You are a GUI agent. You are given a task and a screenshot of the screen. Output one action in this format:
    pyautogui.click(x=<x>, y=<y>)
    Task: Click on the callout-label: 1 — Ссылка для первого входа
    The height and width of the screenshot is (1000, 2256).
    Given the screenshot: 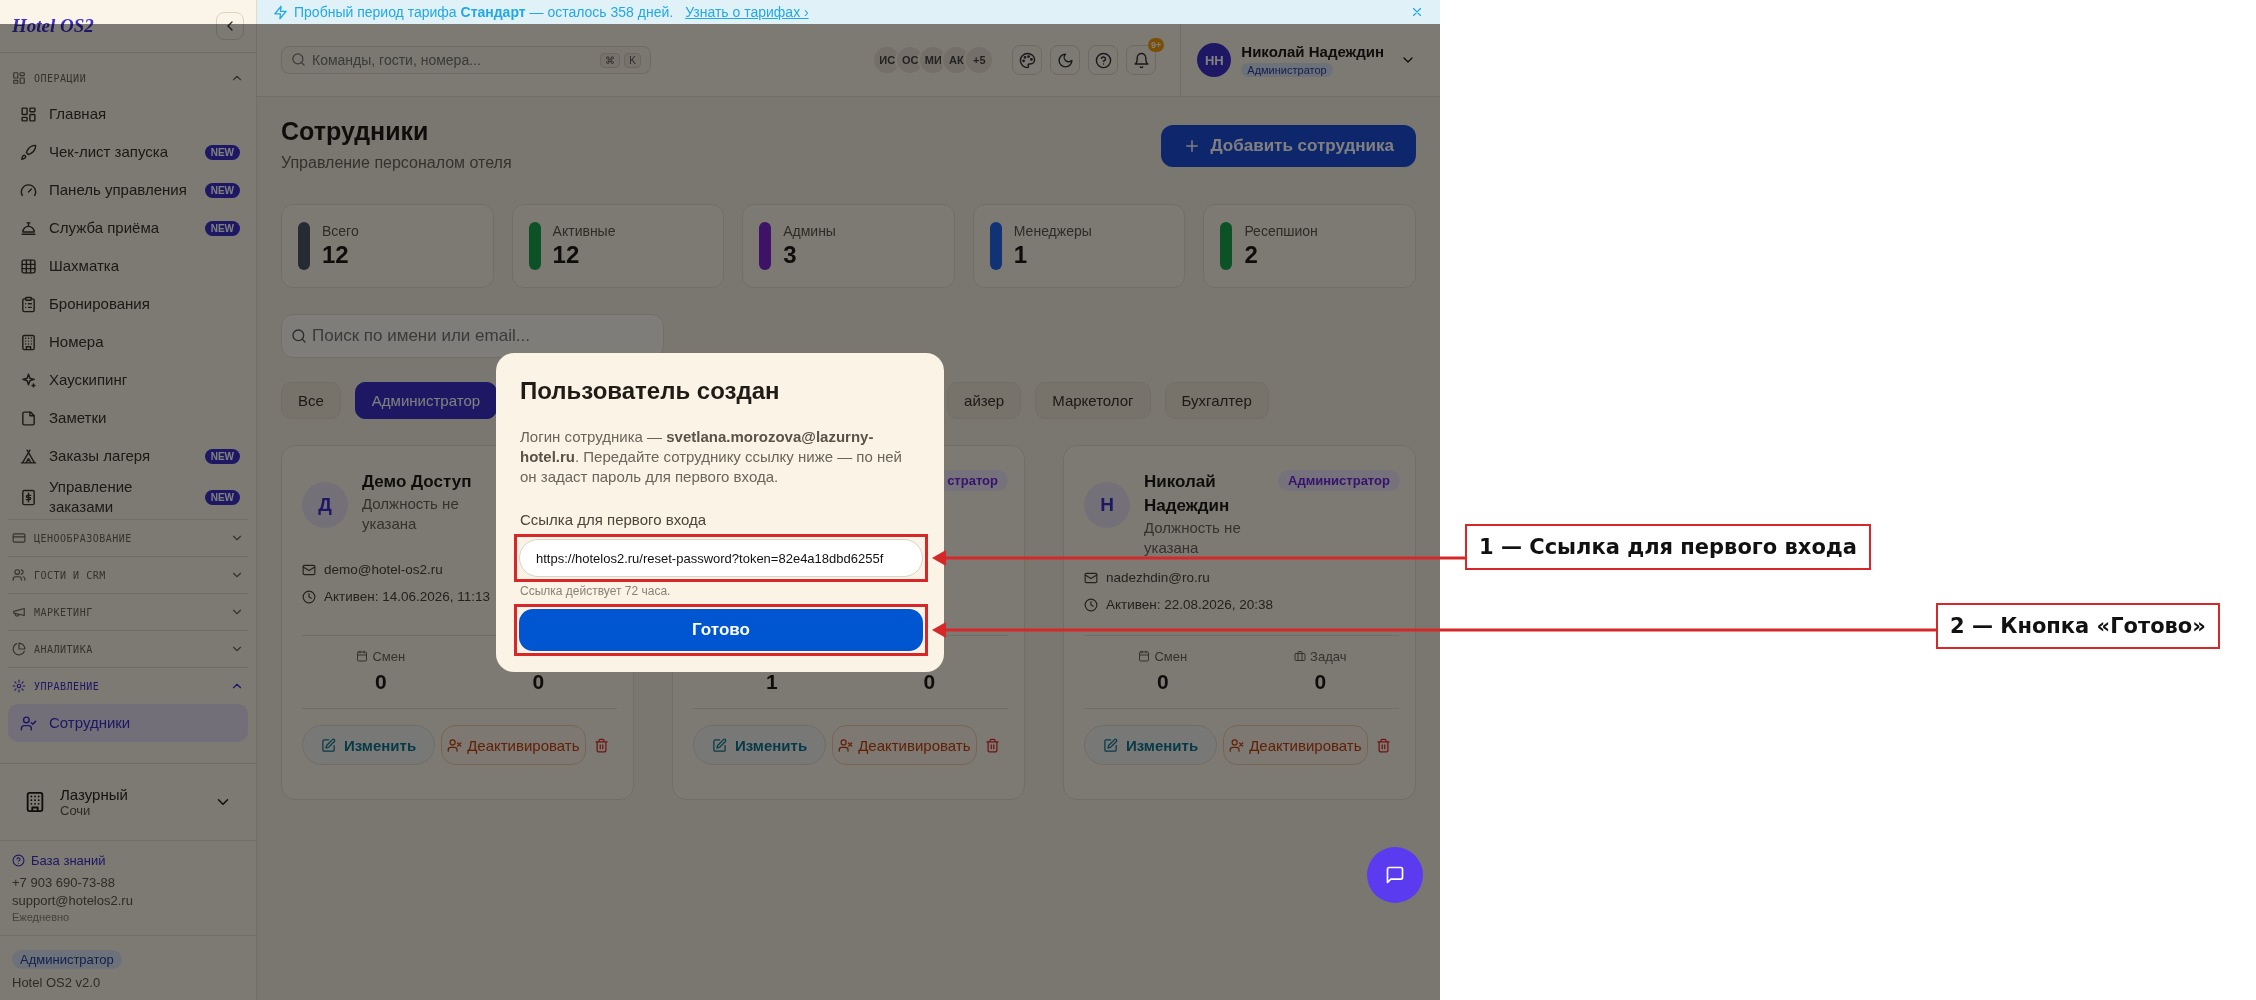 What is the action you would take?
    pyautogui.click(x=1668, y=547)
    